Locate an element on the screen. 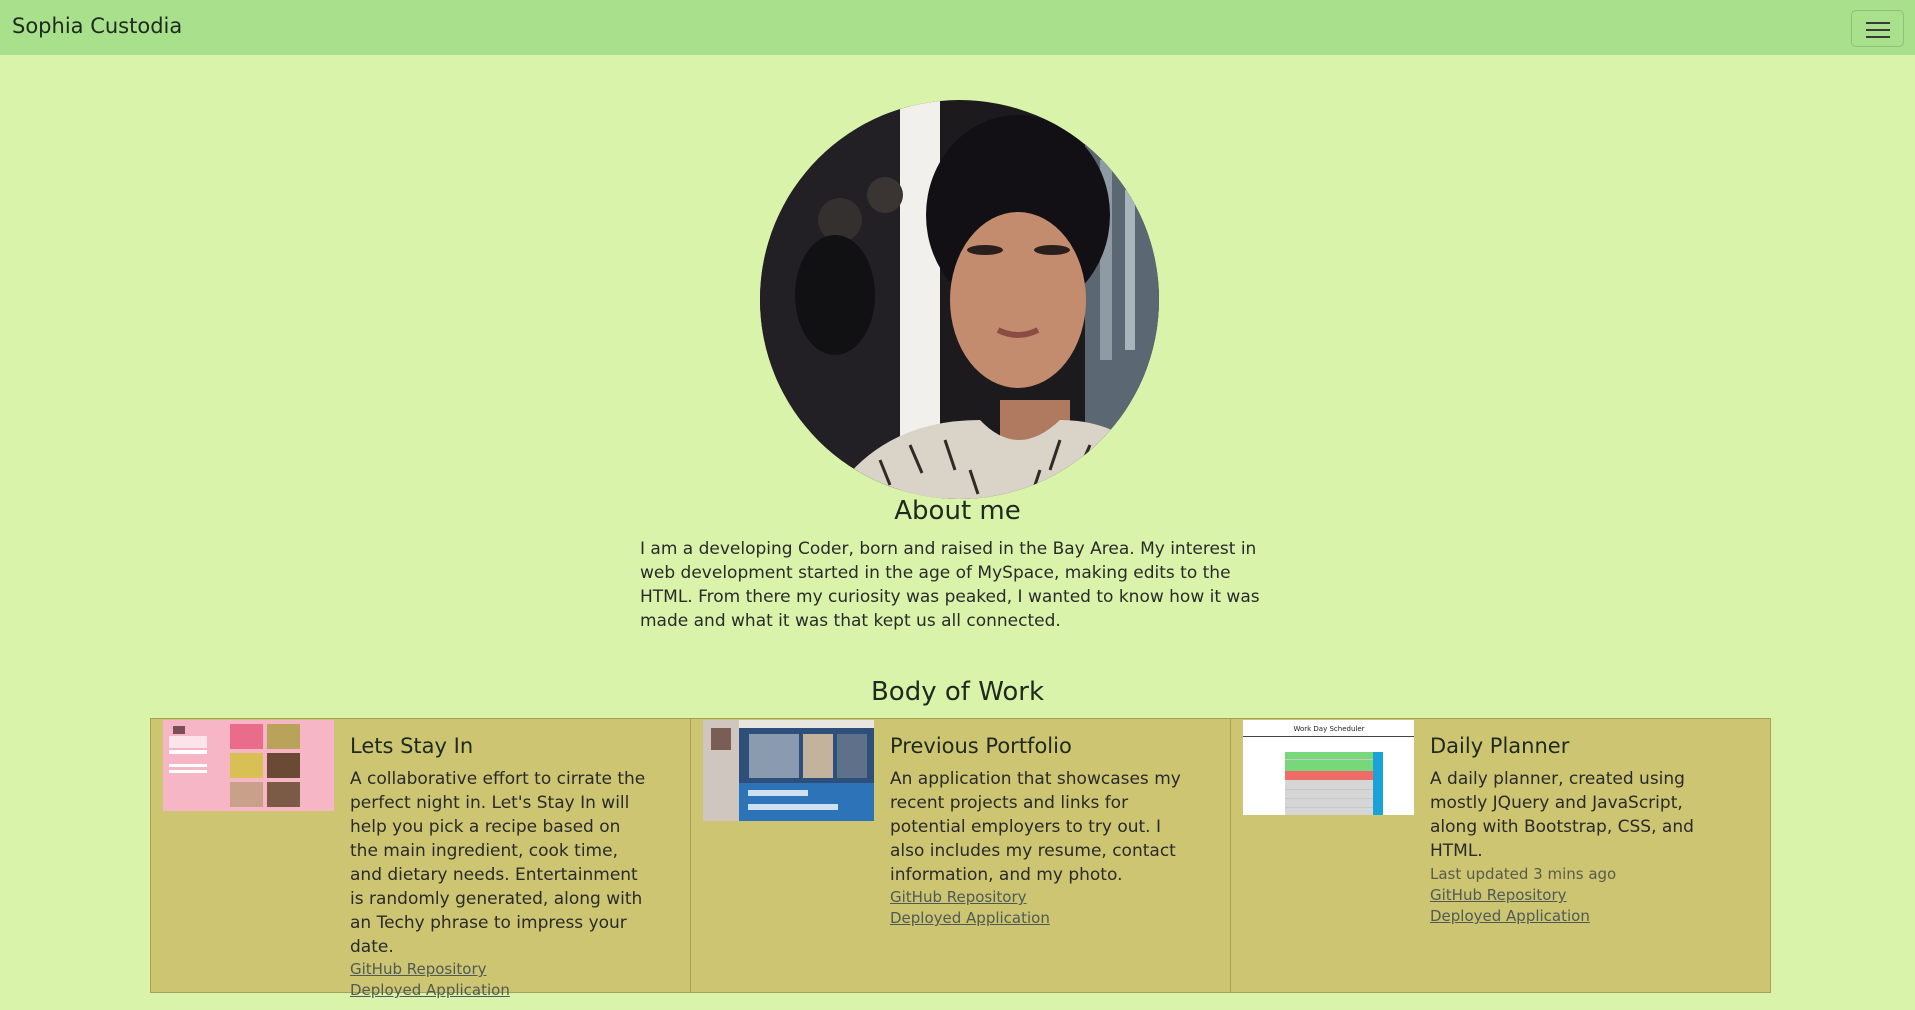  menu-toggle-button is located at coordinates (1877, 28).